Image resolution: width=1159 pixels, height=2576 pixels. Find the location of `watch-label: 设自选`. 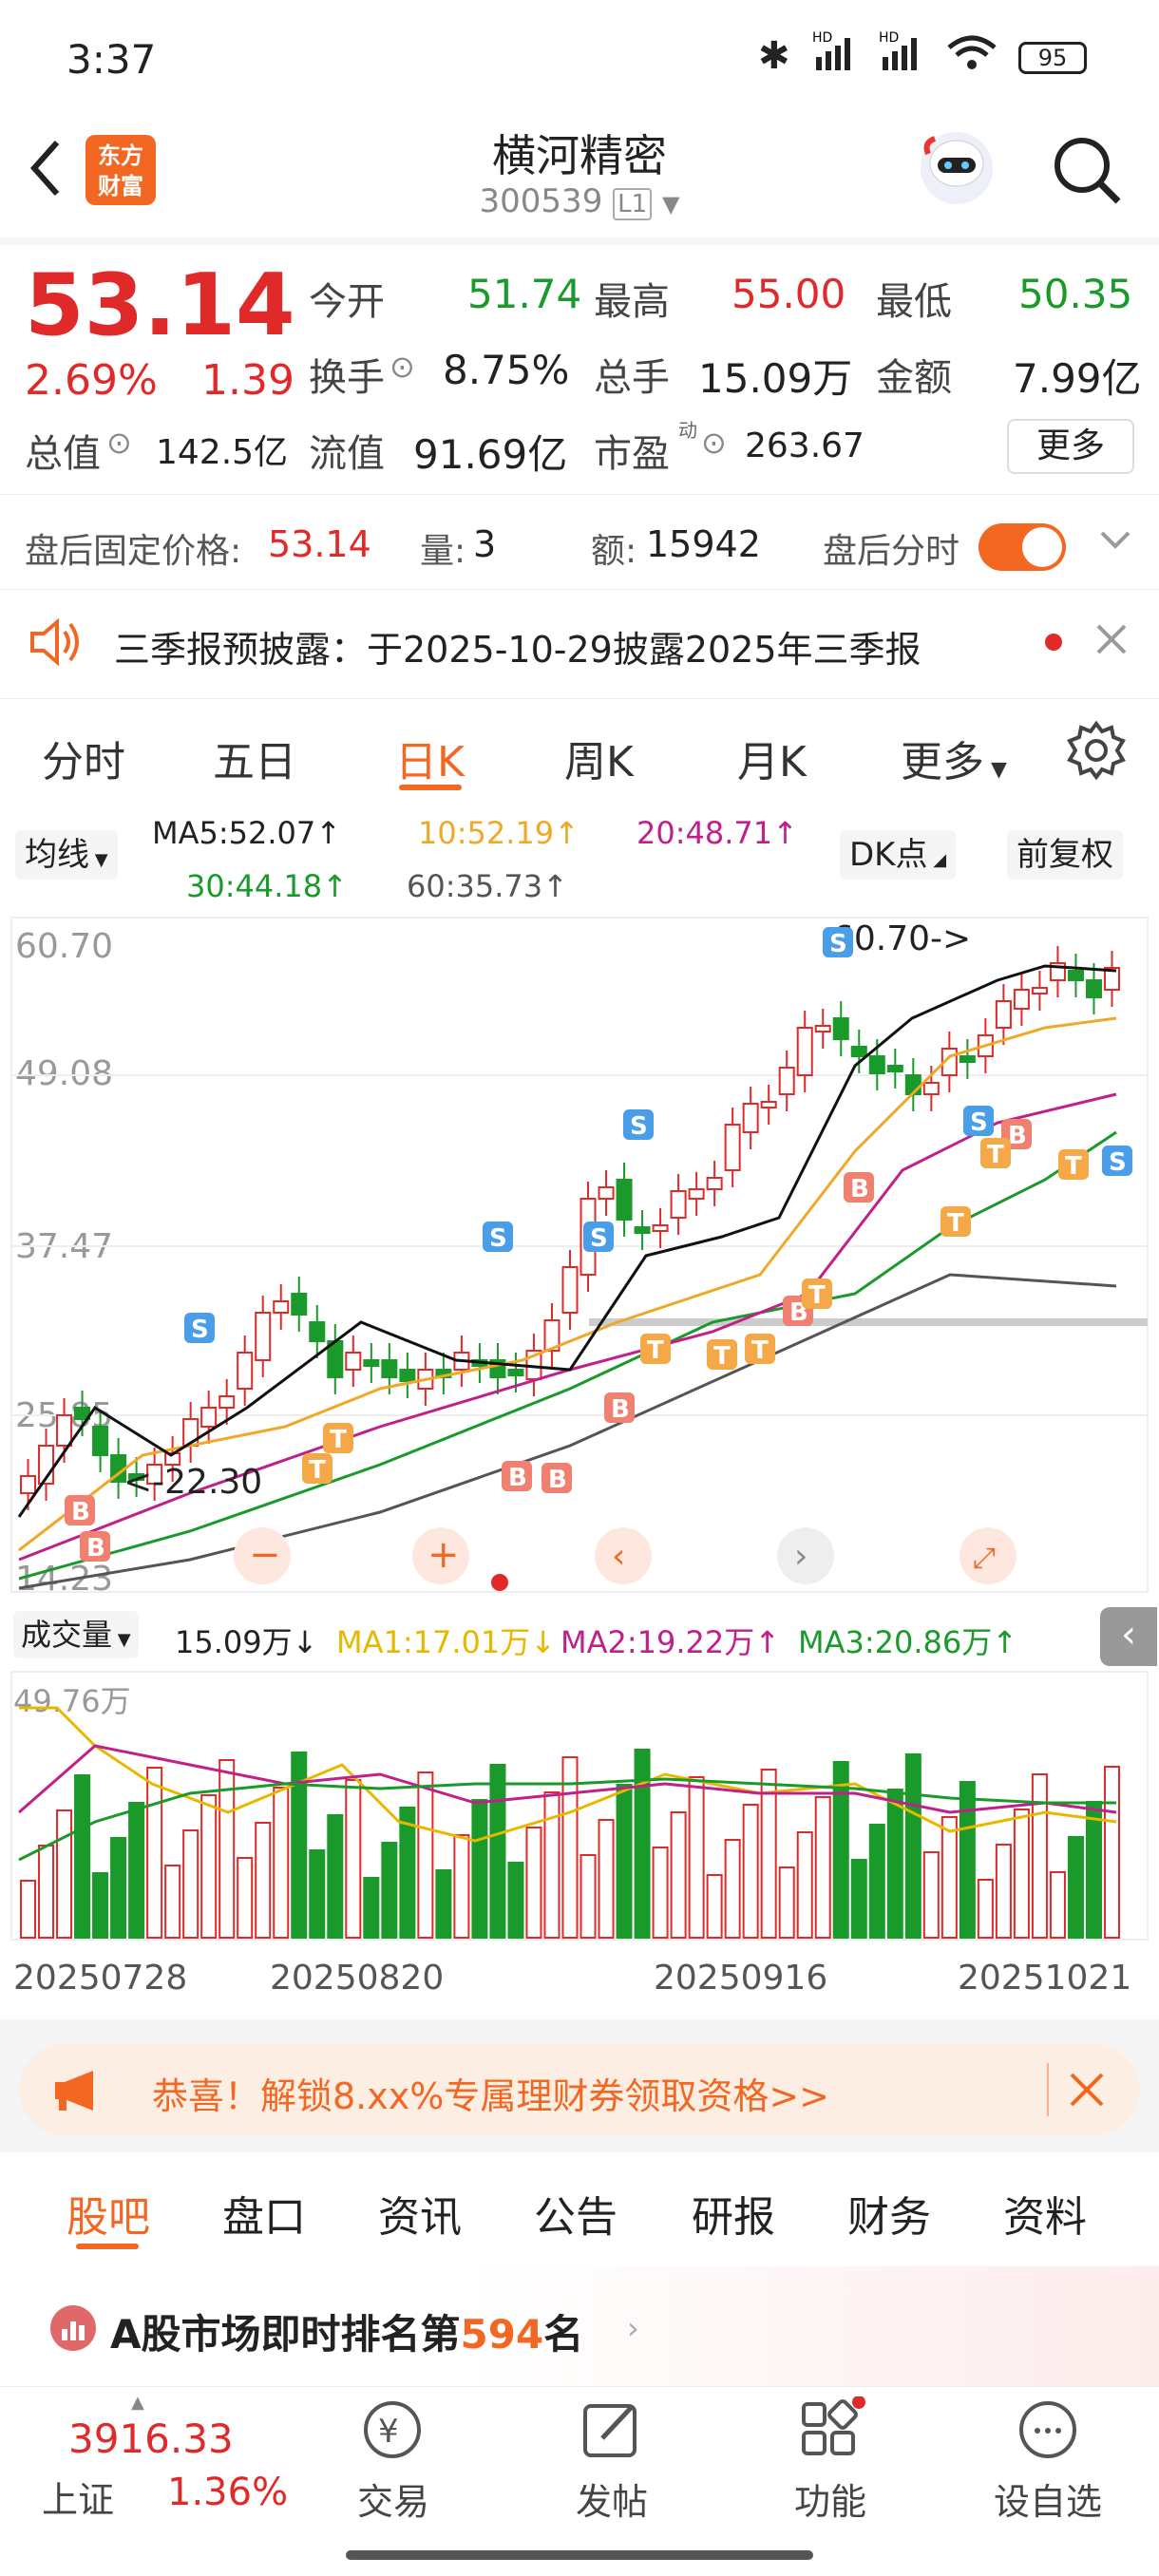

watch-label: 设自选 is located at coordinates (1048, 2498).